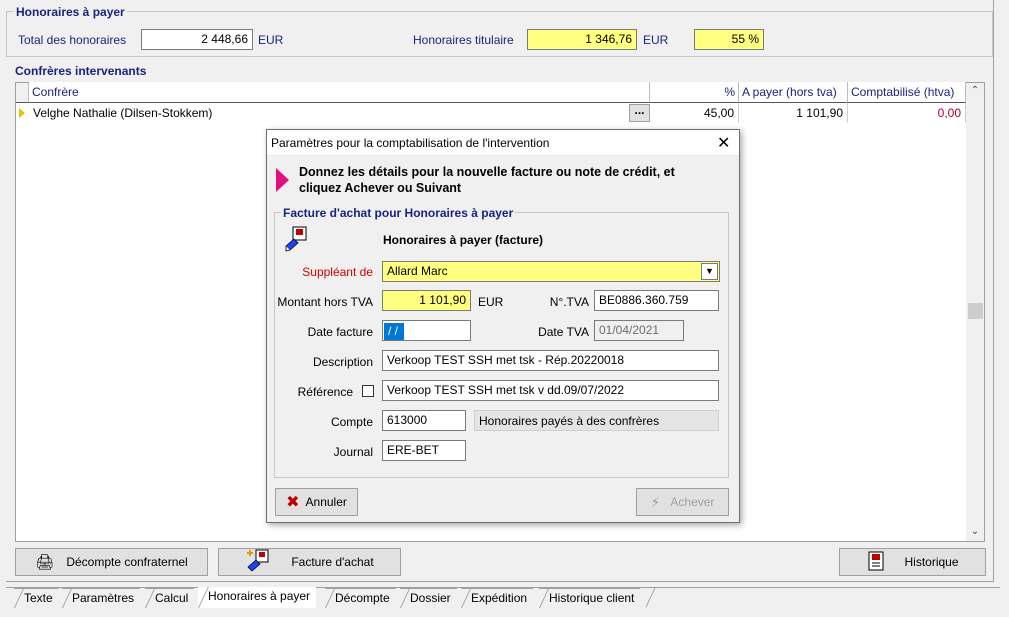 This screenshot has width=1009, height=617. What do you see at coordinates (907, 113) in the screenshot?
I see `table-row-booked: 0,00` at bounding box center [907, 113].